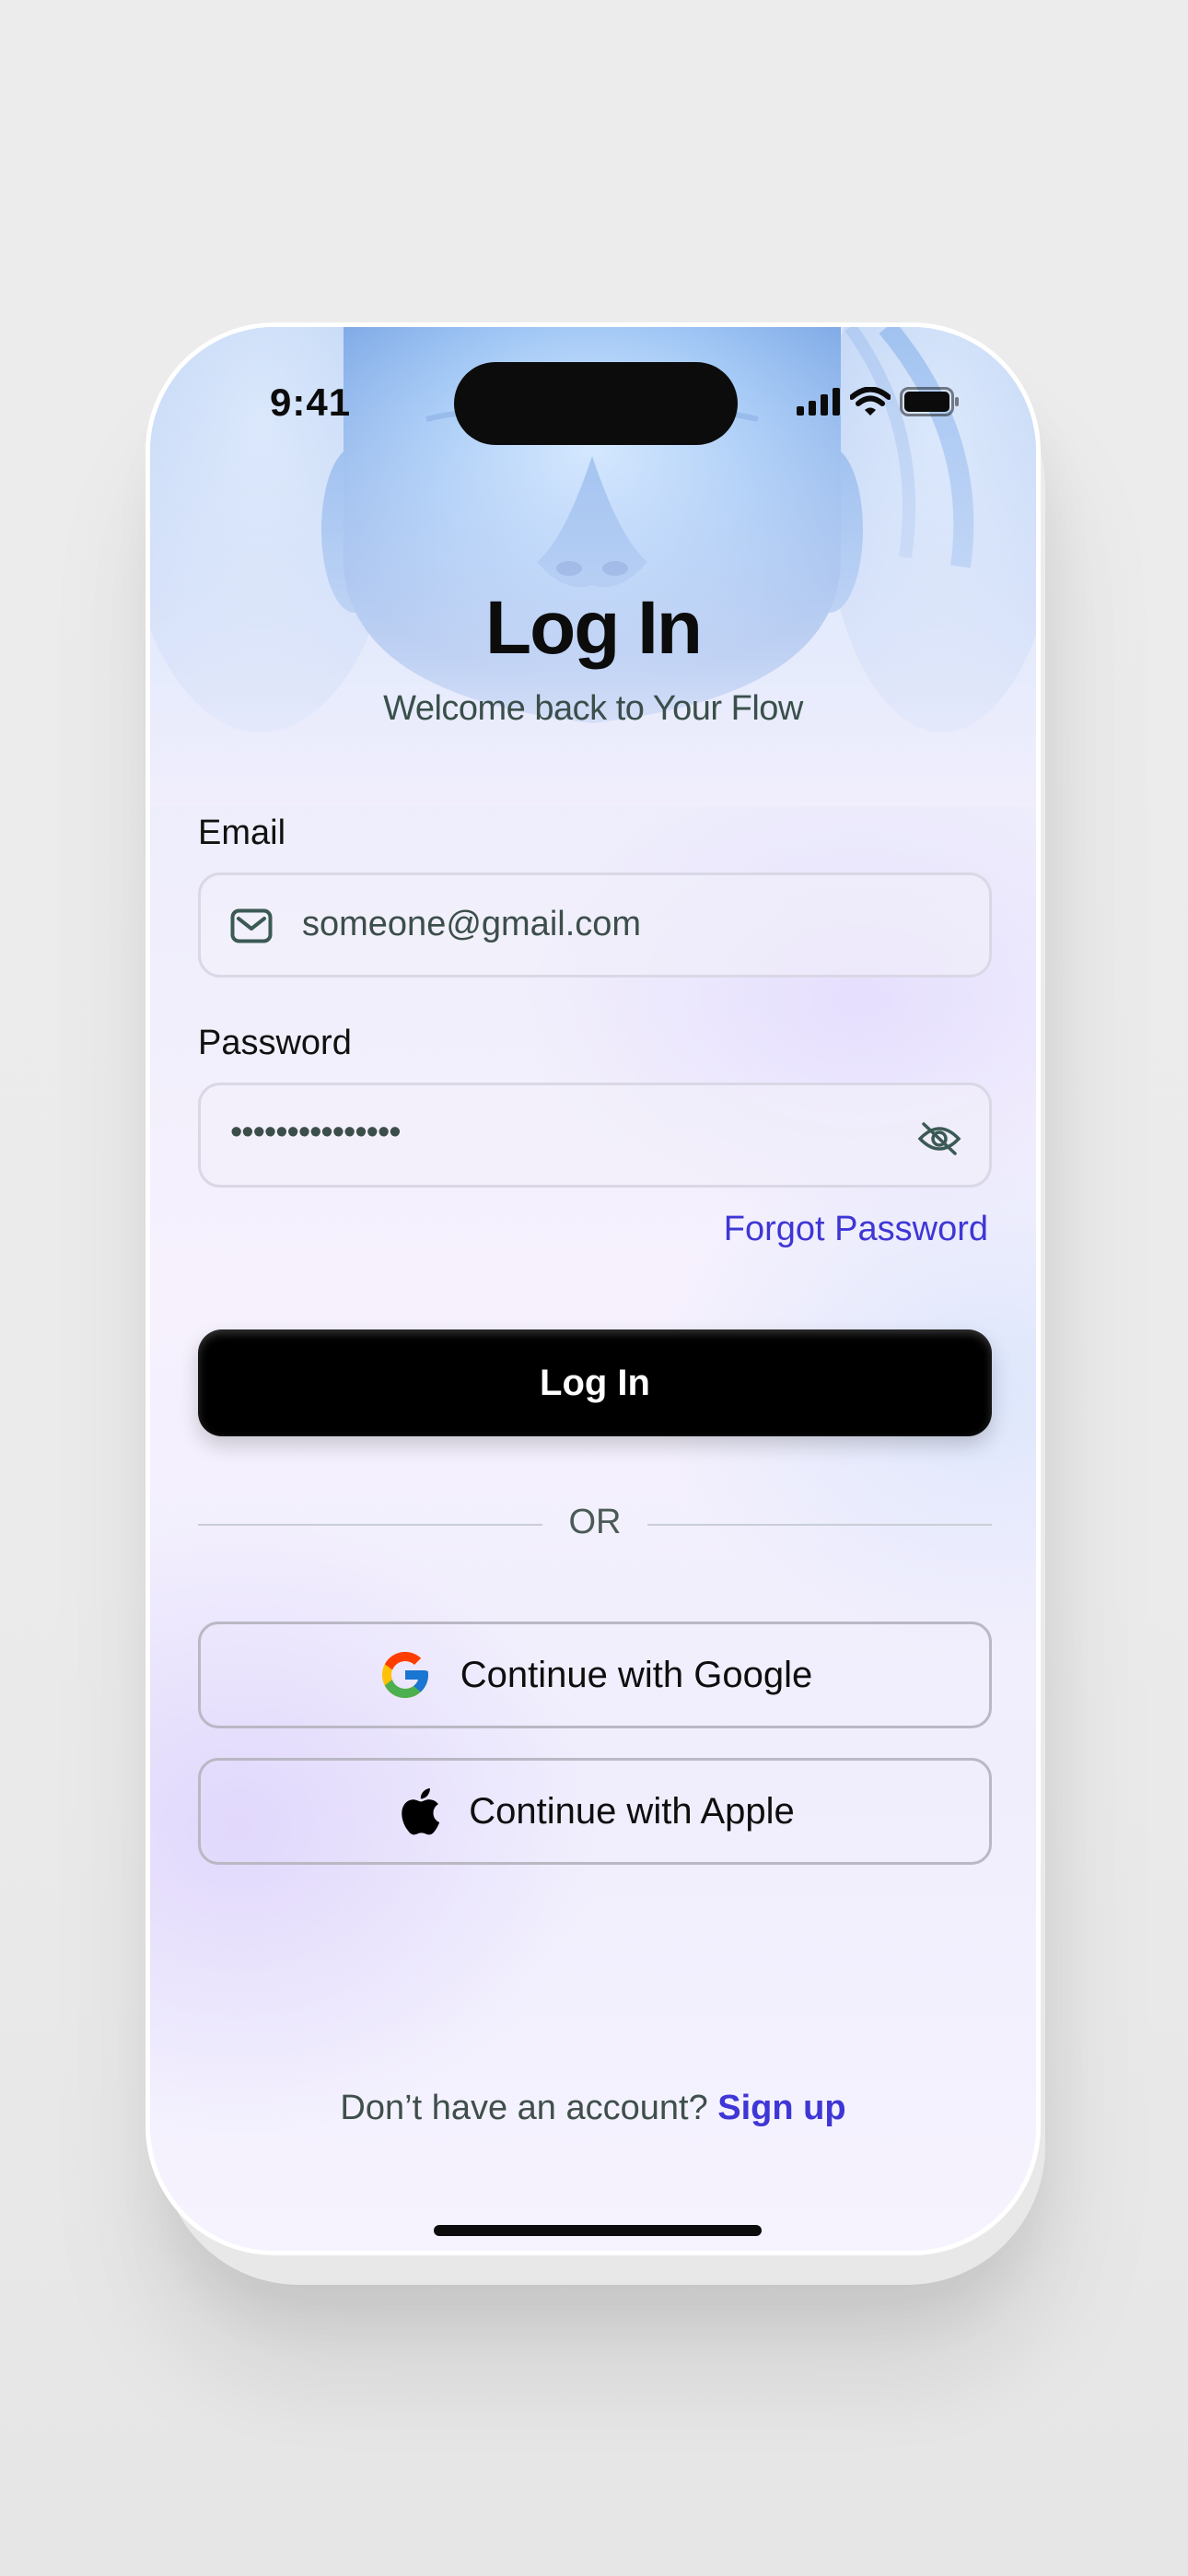  What do you see at coordinates (251, 925) in the screenshot?
I see `mail-icon` at bounding box center [251, 925].